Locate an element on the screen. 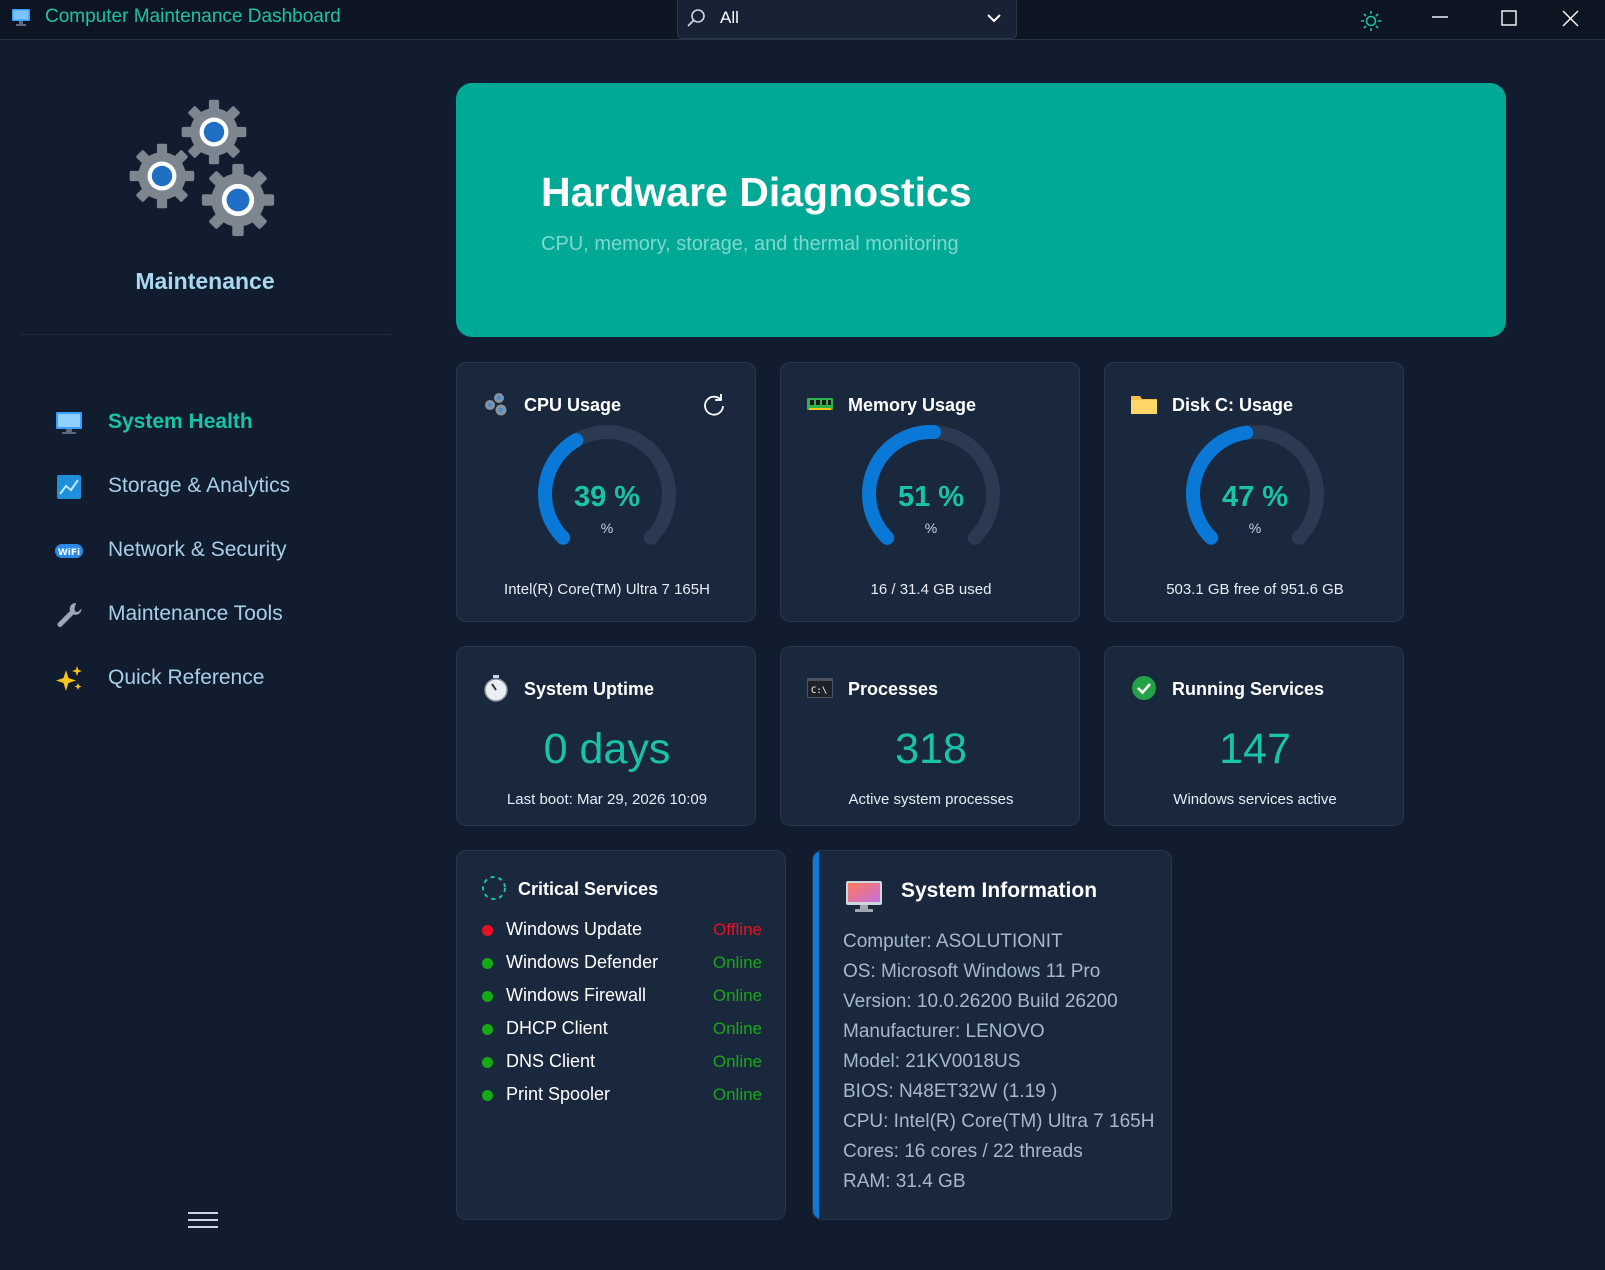 This screenshot has width=1605, height=1270. close-button is located at coordinates (1571, 20).